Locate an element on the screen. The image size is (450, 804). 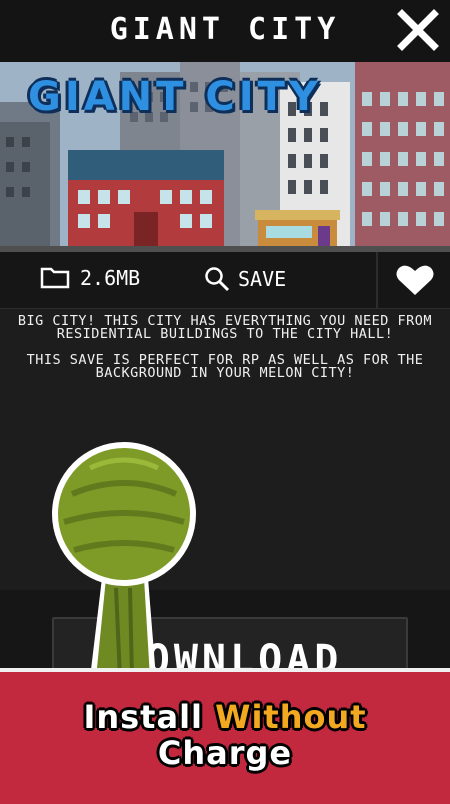
promo-line-1: Install Without is located at coordinates (225, 717).